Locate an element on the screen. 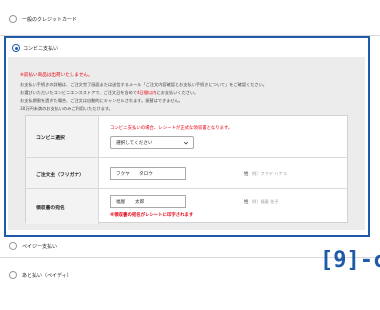 The height and width of the screenshot is (310, 380). label-receipt-name: 領収書の宛名 is located at coordinates (50, 208).